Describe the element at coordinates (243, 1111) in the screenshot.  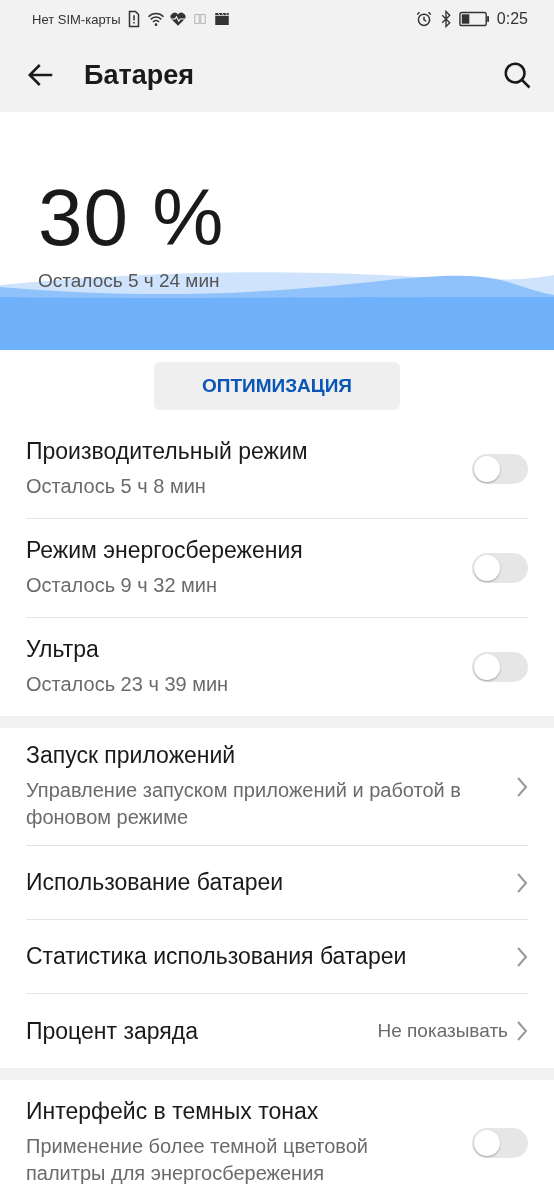
I see `setting-title: Интерфейс в темных тонах` at that location.